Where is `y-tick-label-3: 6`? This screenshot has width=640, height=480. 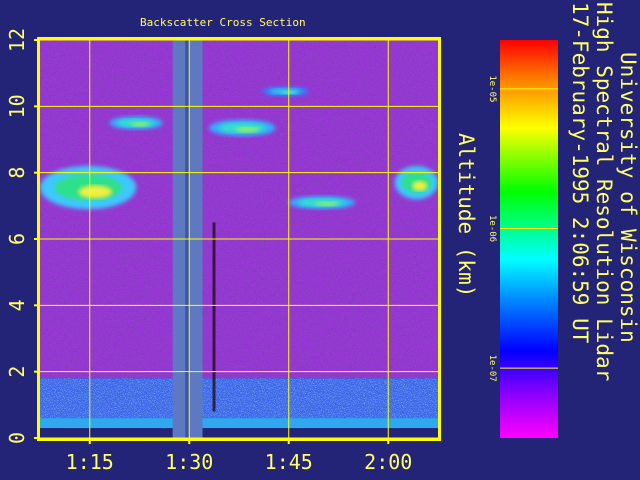 y-tick-label-3: 6 is located at coordinates (17, 239).